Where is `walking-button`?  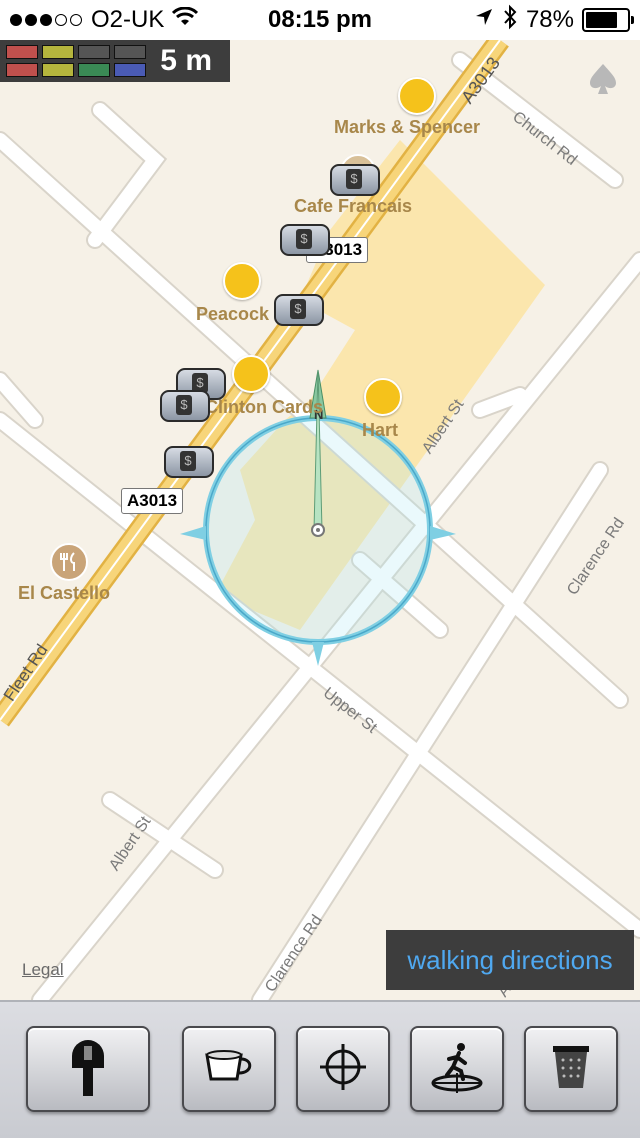
walking-button is located at coordinates (457, 1069).